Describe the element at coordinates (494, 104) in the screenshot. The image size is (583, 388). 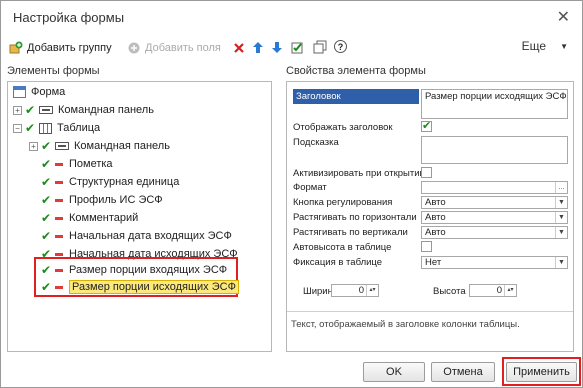
I see `header-value-field: Размер порции исходящих ЭСФ` at that location.